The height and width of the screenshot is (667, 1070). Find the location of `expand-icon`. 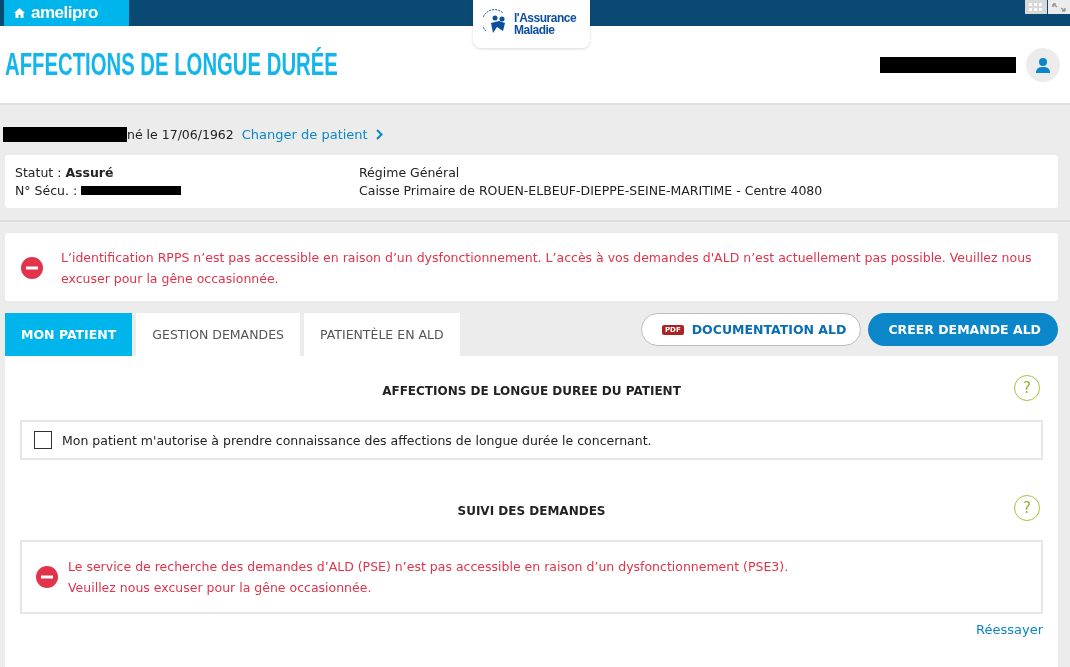

expand-icon is located at coordinates (1059, 7).